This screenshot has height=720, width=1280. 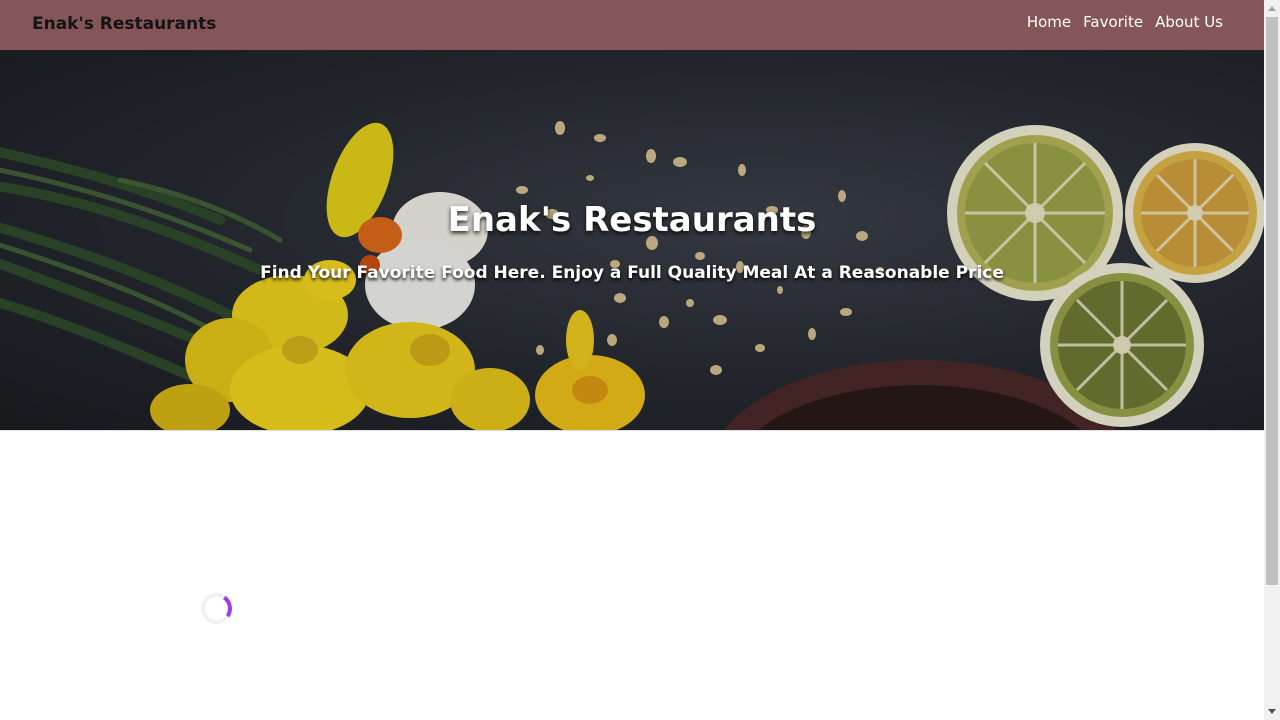 What do you see at coordinates (1049, 22) in the screenshot?
I see `nav-home-link: Home` at bounding box center [1049, 22].